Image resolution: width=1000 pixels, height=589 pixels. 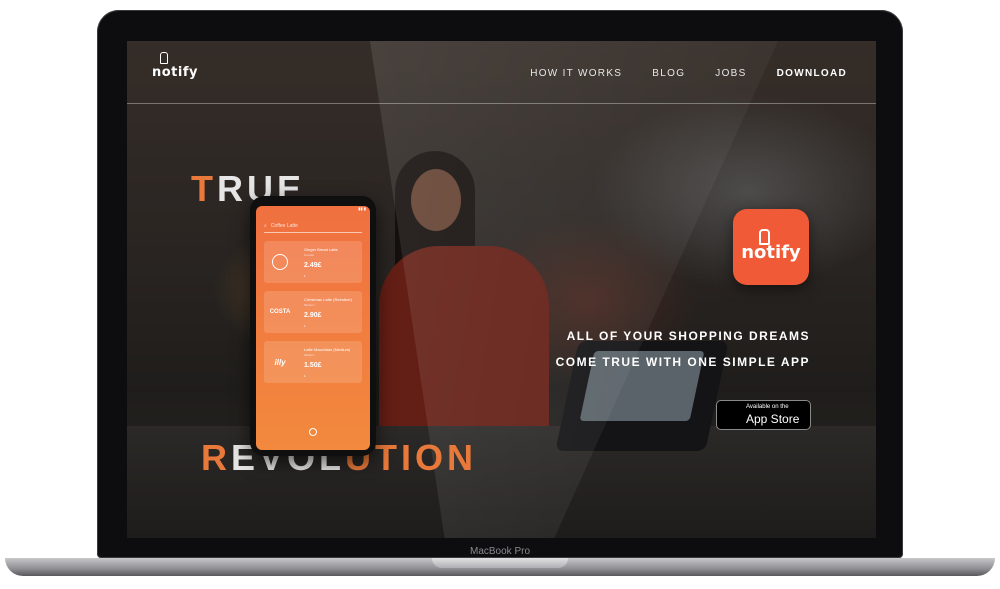 I want to click on nav-link-how-it-works: HOW IT WORKS, so click(x=576, y=73).